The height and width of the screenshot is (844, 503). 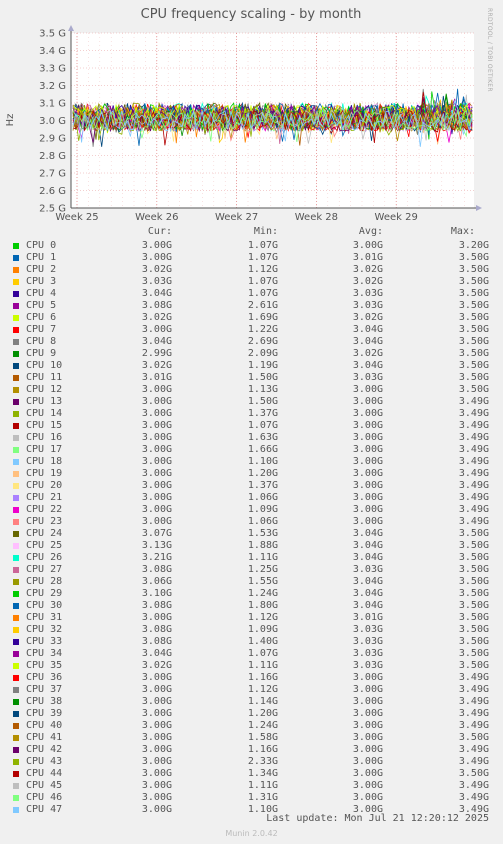 I want to click on legend-series-name: CPU 33, so click(x=44, y=641).